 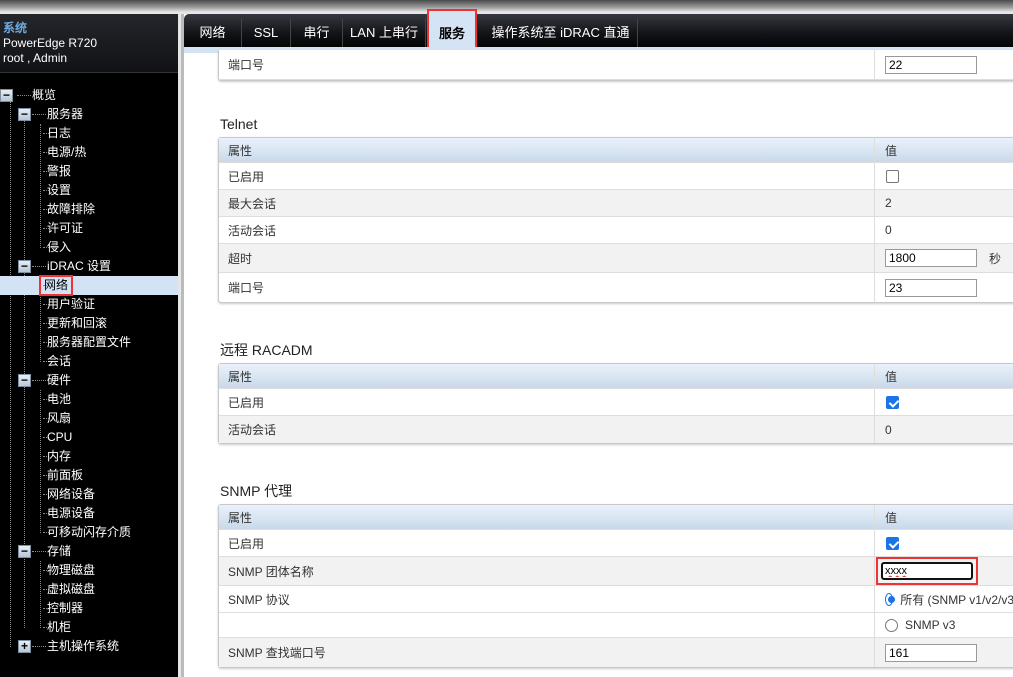 What do you see at coordinates (616, 625) in the screenshot?
I see `table-row: SNMP v3` at bounding box center [616, 625].